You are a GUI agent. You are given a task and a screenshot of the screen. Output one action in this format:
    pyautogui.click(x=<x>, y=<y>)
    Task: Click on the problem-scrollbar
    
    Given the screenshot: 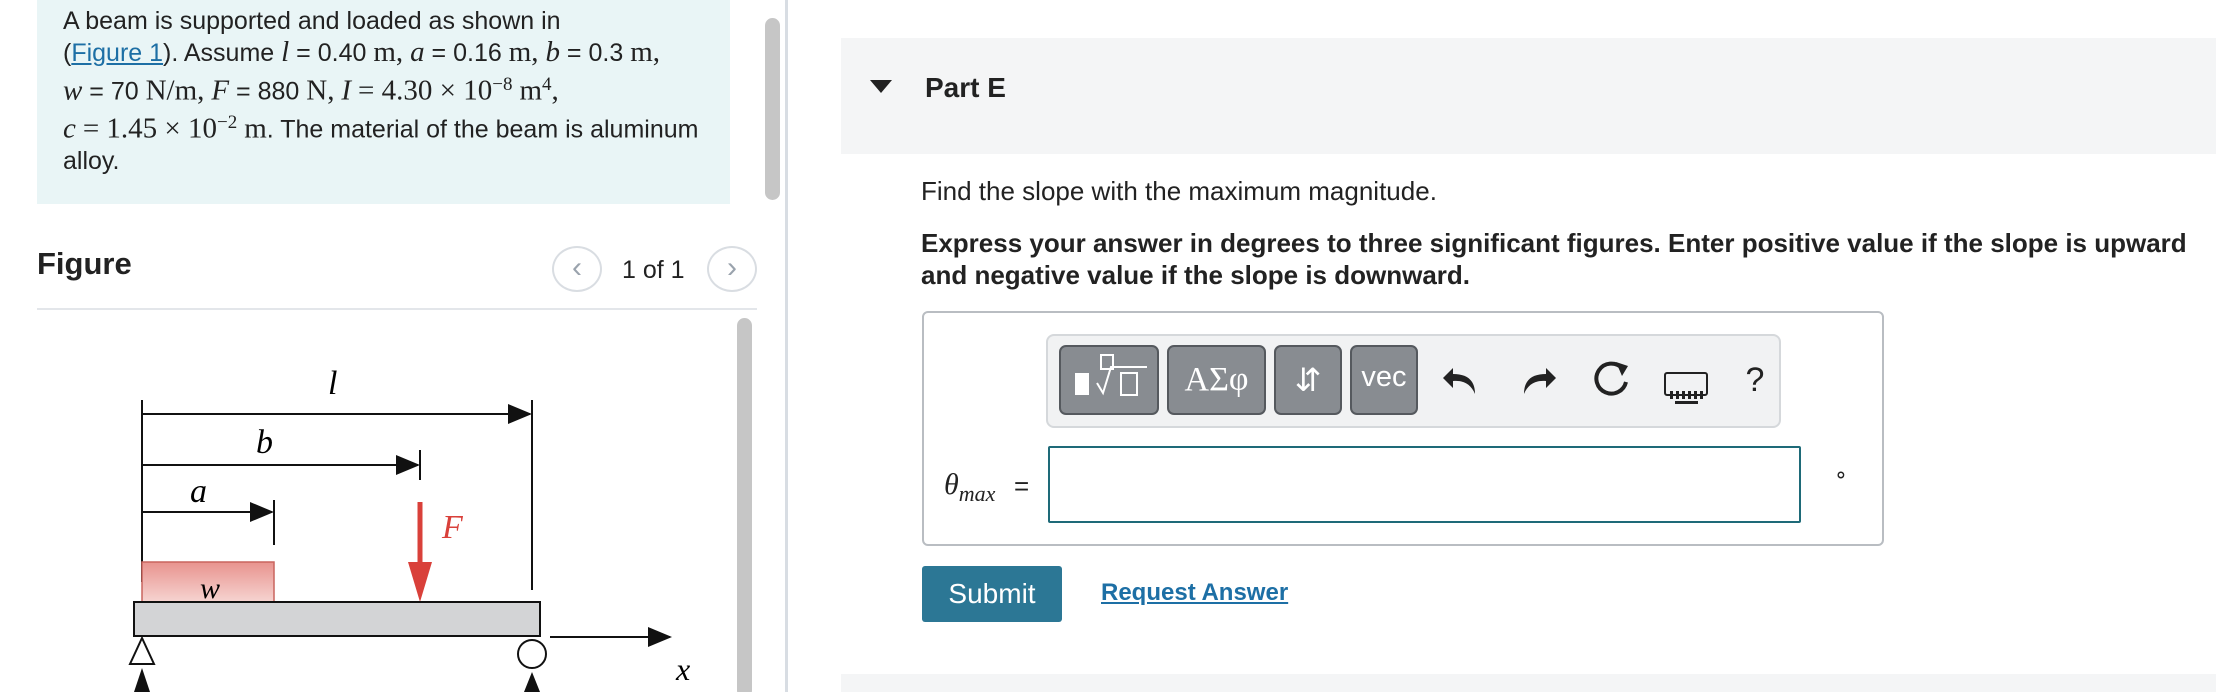 What is the action you would take?
    pyautogui.click(x=772, y=109)
    